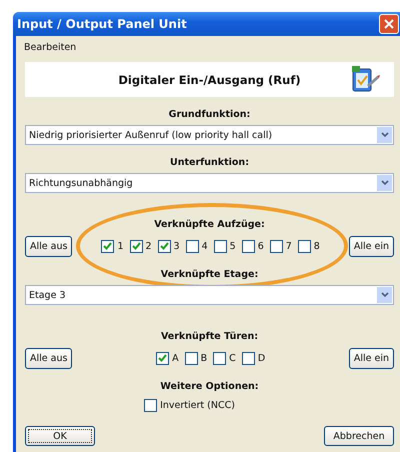 Image resolution: width=400 pixels, height=452 pixels. What do you see at coordinates (261, 246) in the screenshot?
I see `checkbox-label: 6` at bounding box center [261, 246].